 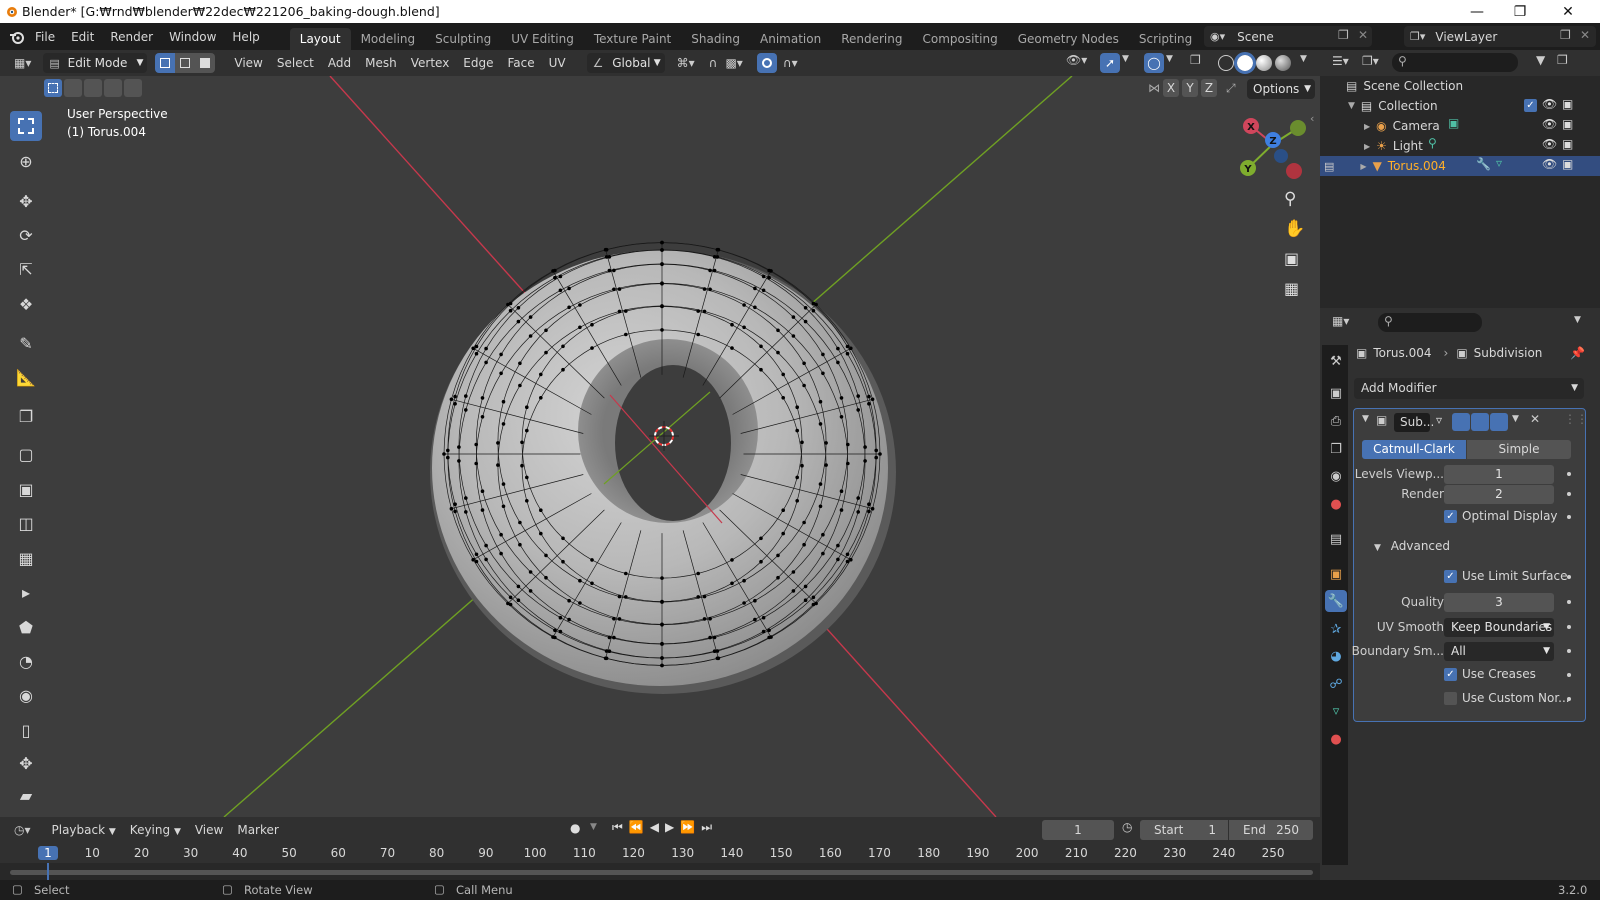 What do you see at coordinates (1499, 627) in the screenshot?
I see `uv-smooth-dropdown: Keep Boundaries ▼` at bounding box center [1499, 627].